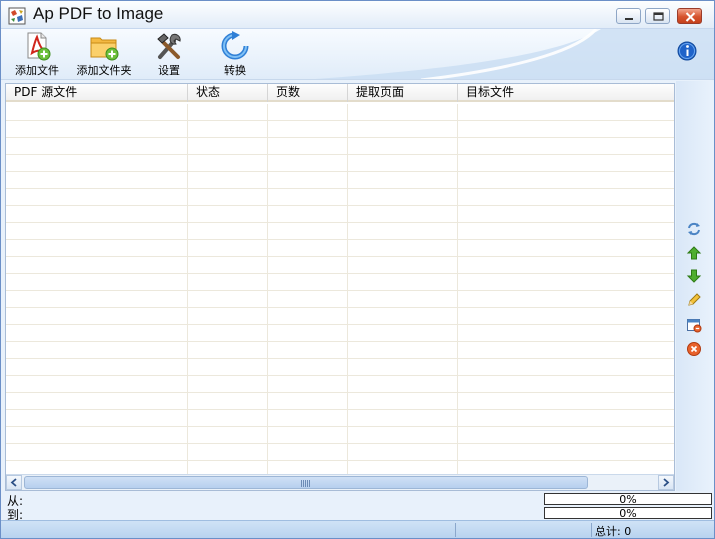 Image resolution: width=715 pixels, height=539 pixels. Describe the element at coordinates (694, 300) in the screenshot. I see `edit-icon` at that location.